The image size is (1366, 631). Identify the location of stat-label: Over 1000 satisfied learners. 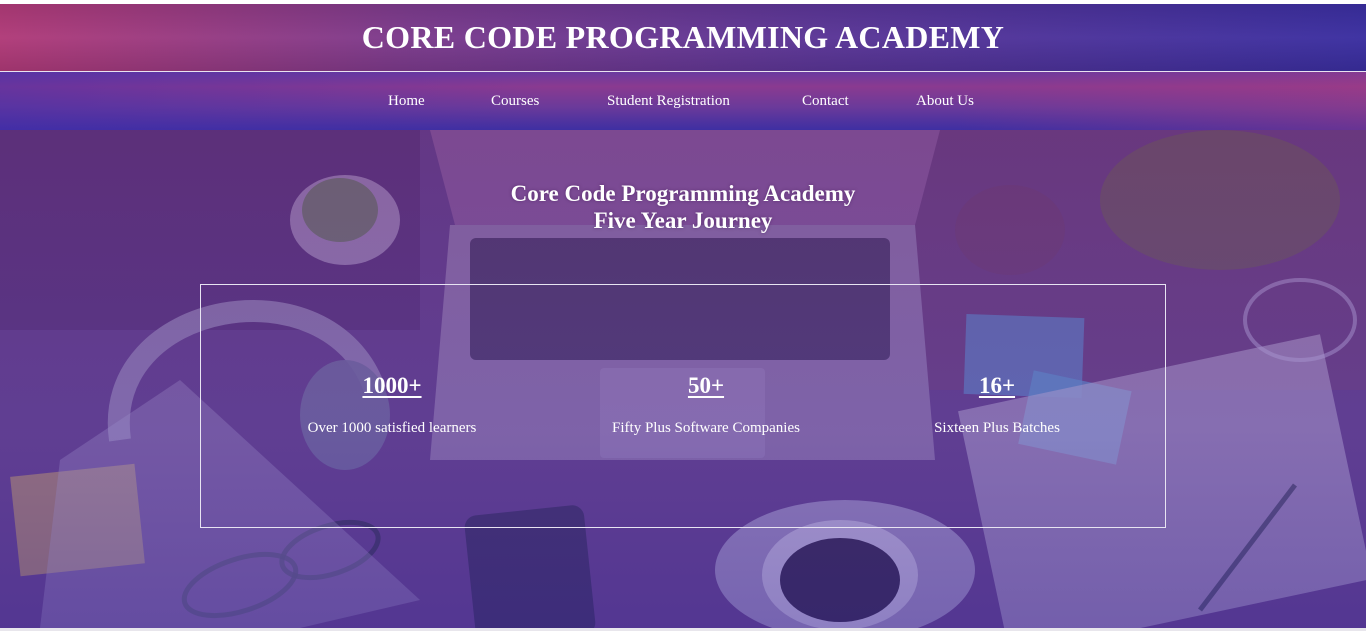
(392, 428).